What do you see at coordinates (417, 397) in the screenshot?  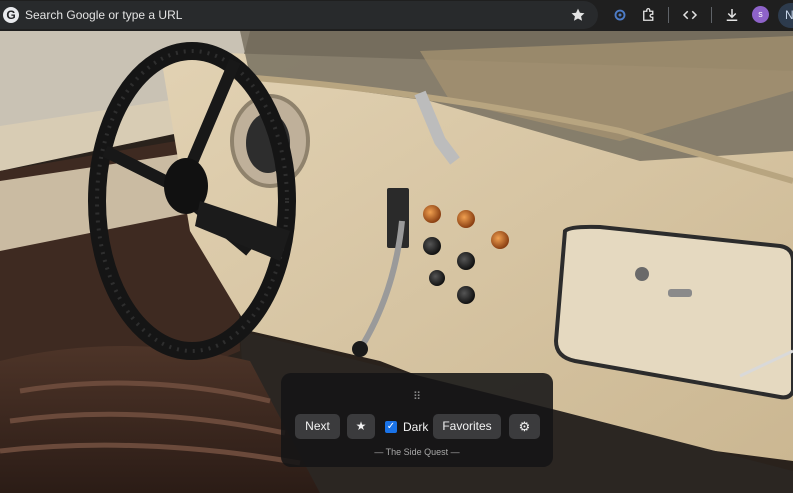 I see `drag-handle-icon: ⠿` at bounding box center [417, 397].